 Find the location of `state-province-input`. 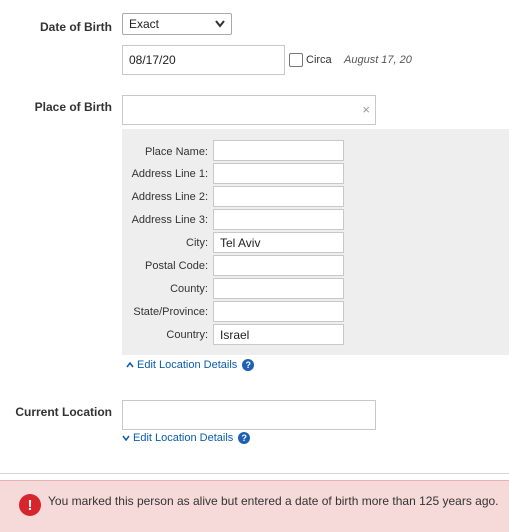

state-province-input is located at coordinates (278, 311).